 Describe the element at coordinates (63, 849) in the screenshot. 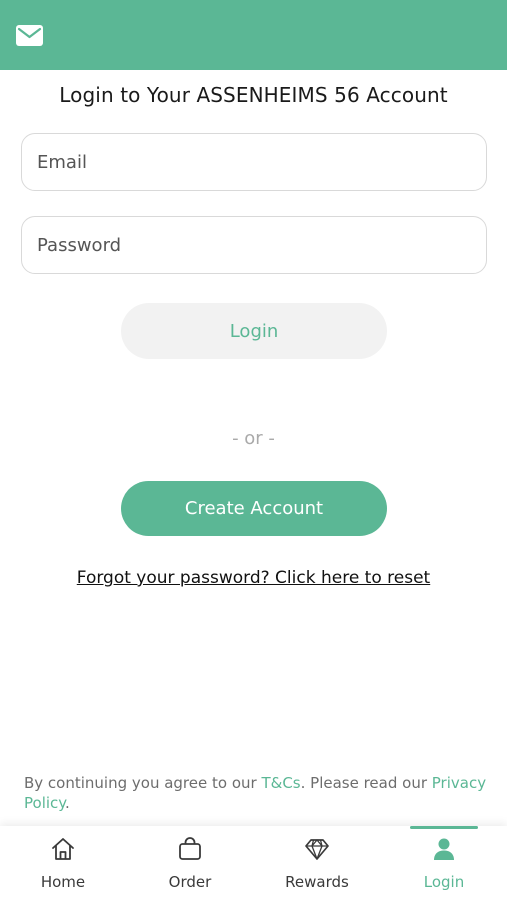

I see `home-icon` at that location.